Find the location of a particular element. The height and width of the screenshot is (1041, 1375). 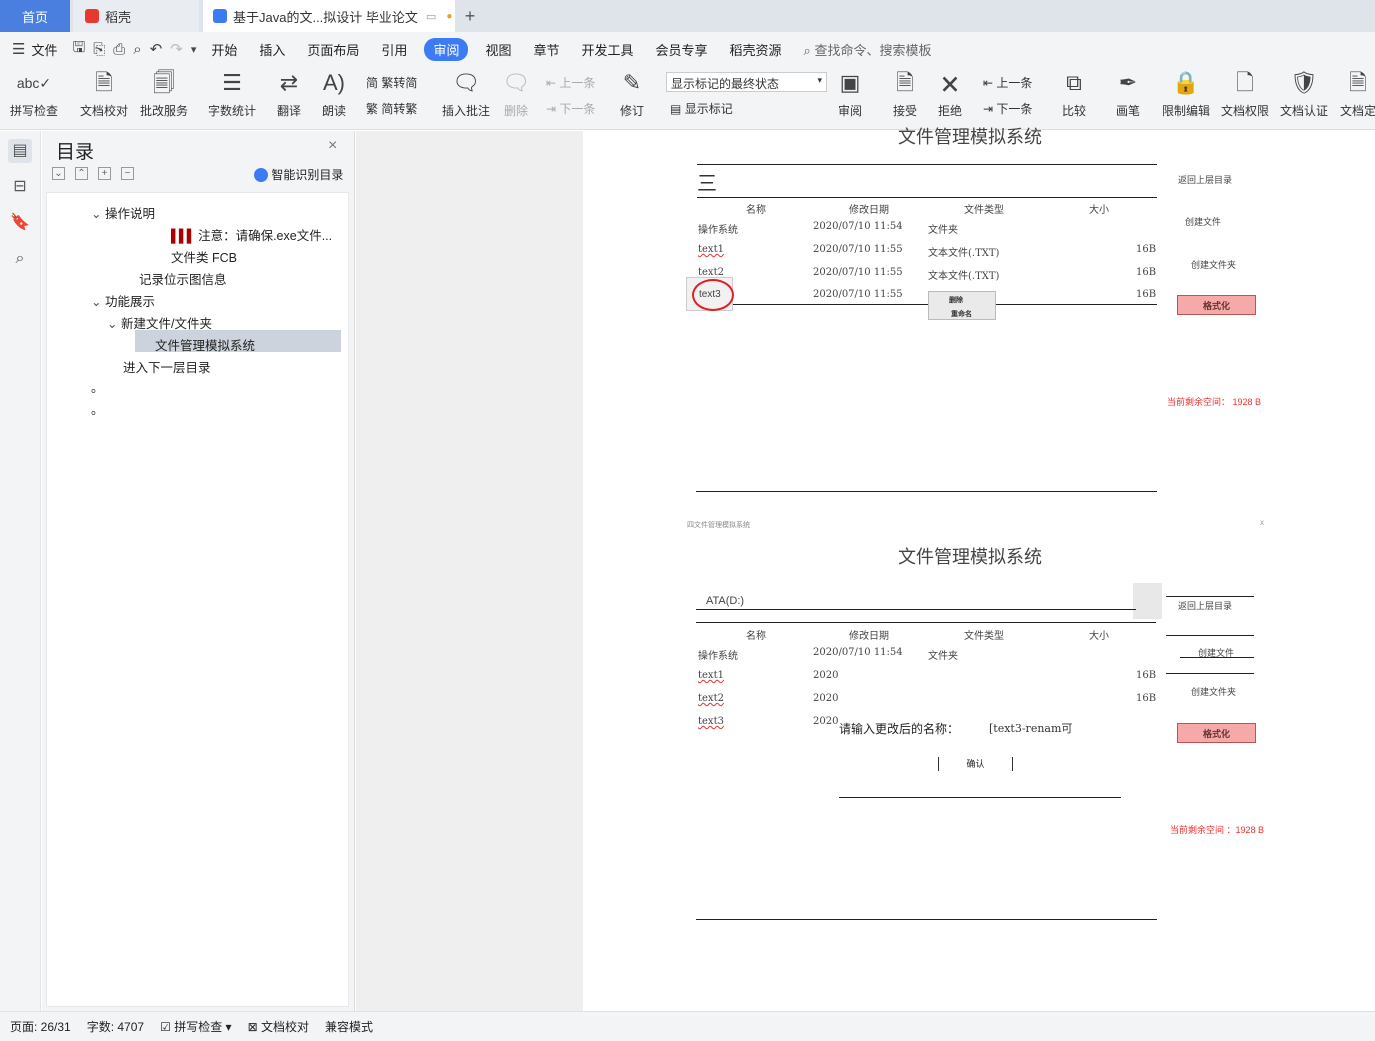

next-comment-button: ⇥ 下一条 is located at coordinates (570, 108).